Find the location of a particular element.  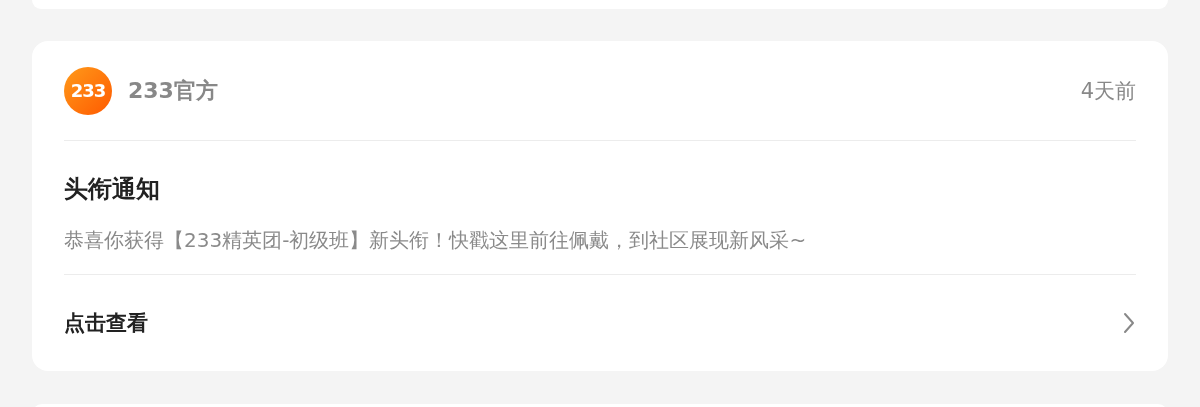

sender-name: 233官方 is located at coordinates (173, 90).